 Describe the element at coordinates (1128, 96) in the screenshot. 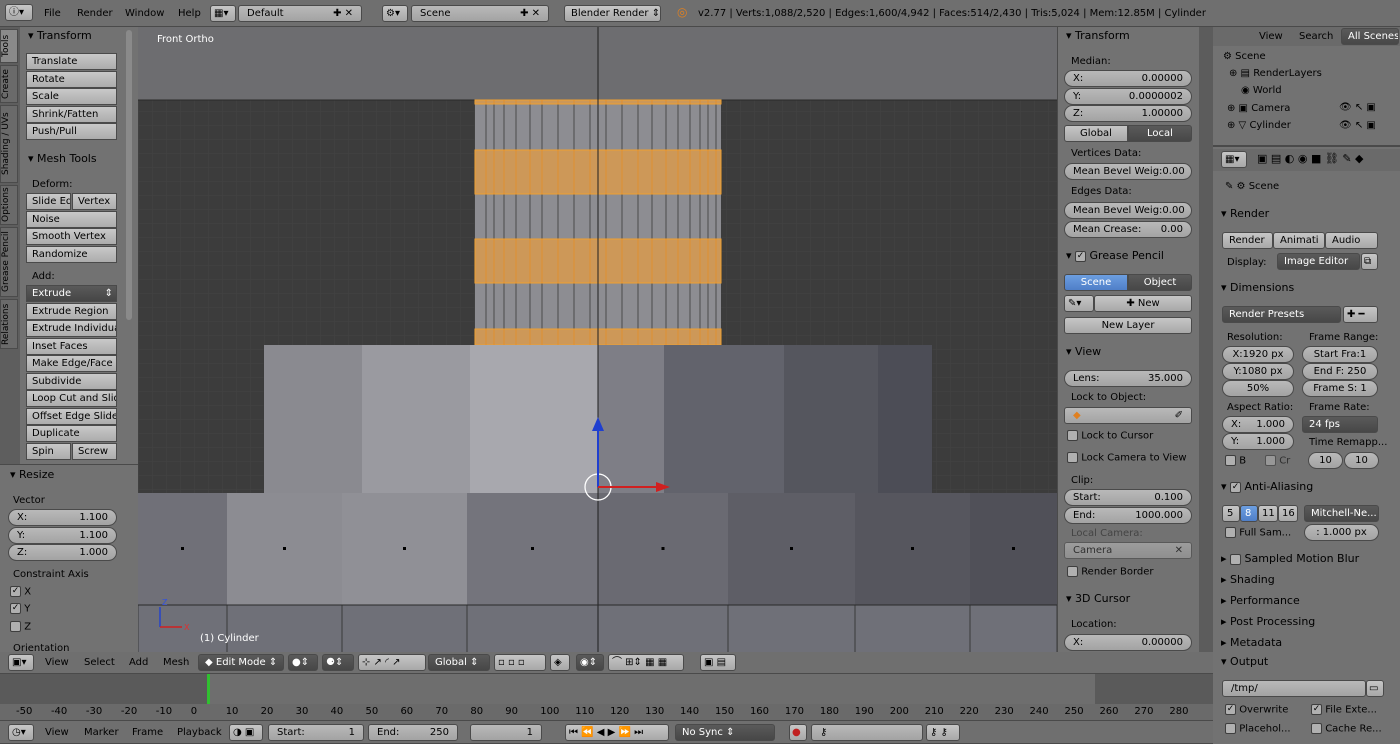

I see `median-y-field: Y: 0.0000002` at that location.